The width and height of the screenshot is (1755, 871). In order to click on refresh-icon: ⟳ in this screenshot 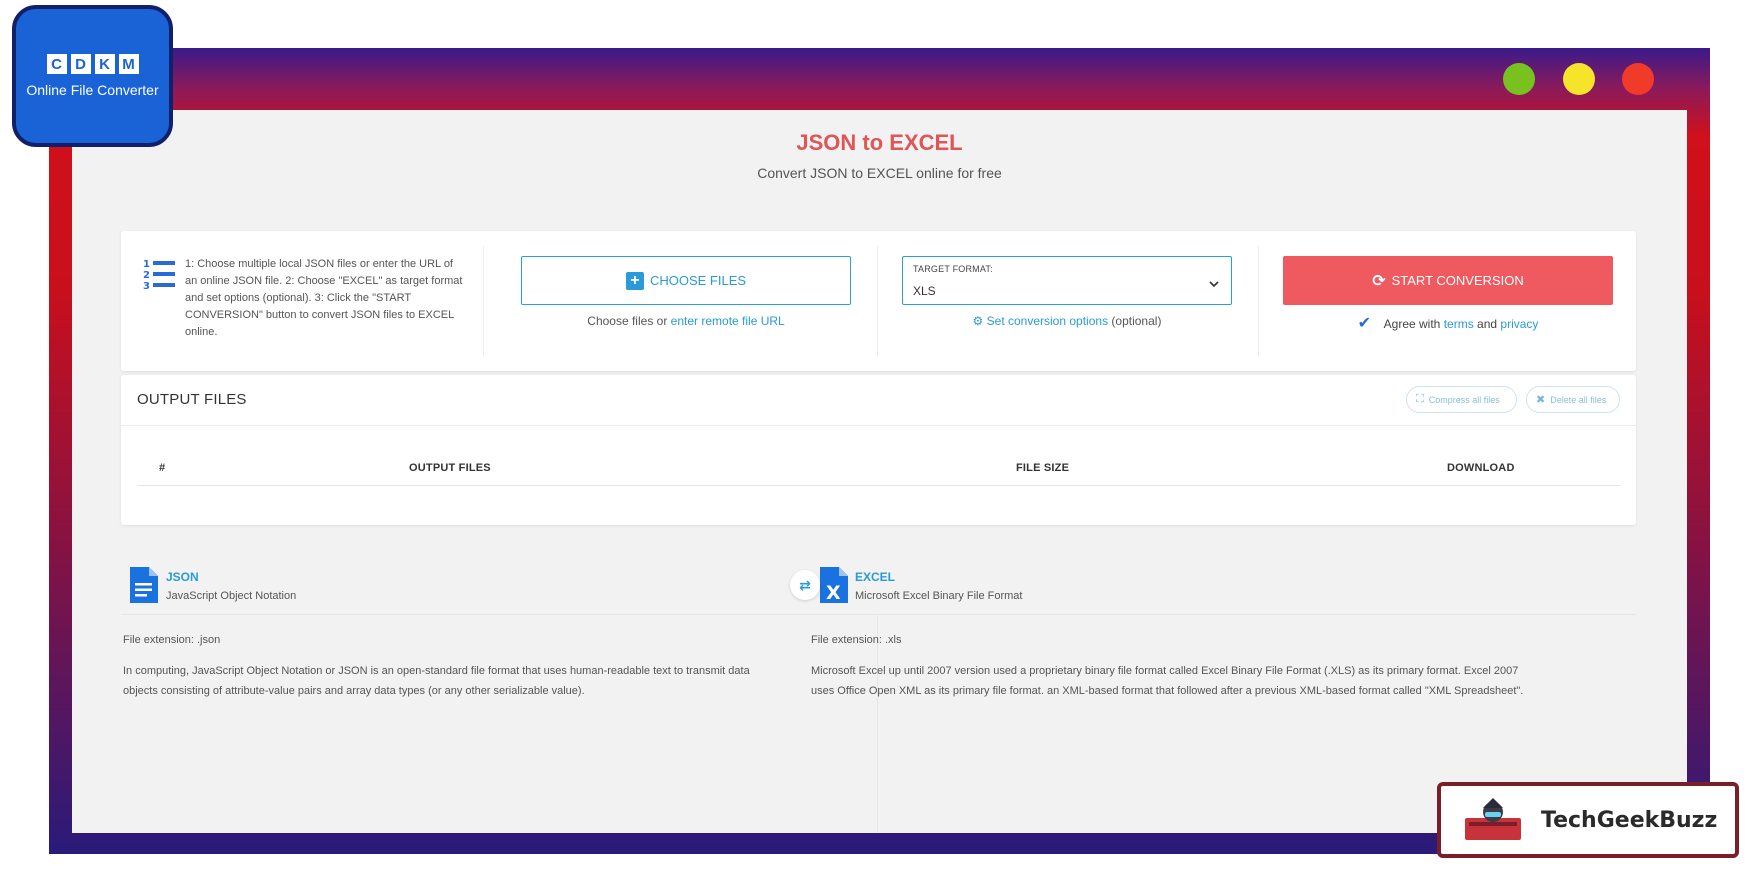, I will do `click(1379, 281)`.